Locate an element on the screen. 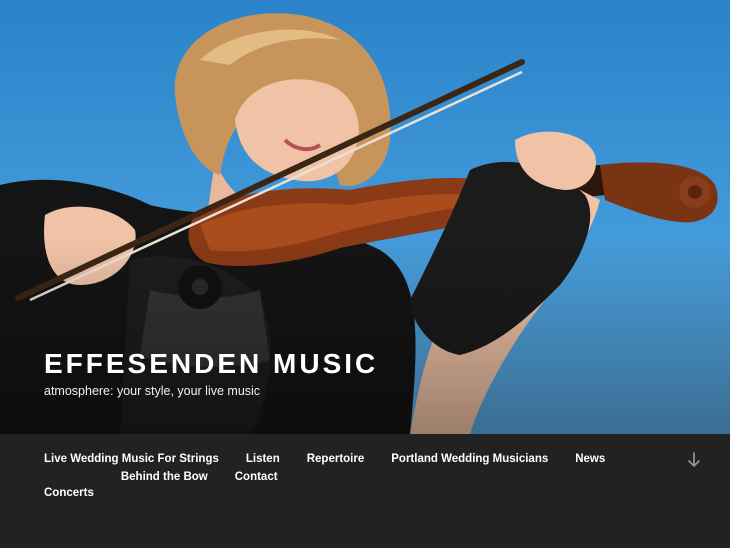  nav-item-live-wedding-music: Live Wedding Music For Strings is located at coordinates (131, 451).